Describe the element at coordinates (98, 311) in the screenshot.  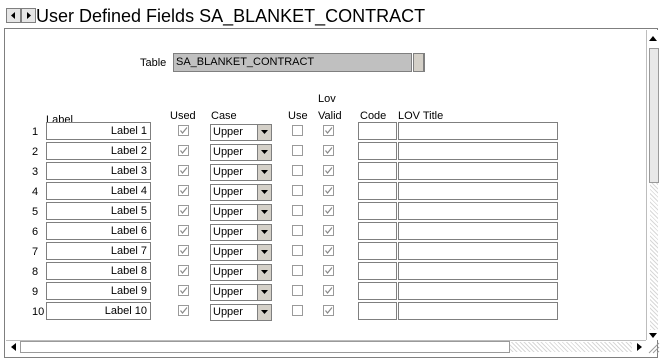
I see `label-field: Label 10` at that location.